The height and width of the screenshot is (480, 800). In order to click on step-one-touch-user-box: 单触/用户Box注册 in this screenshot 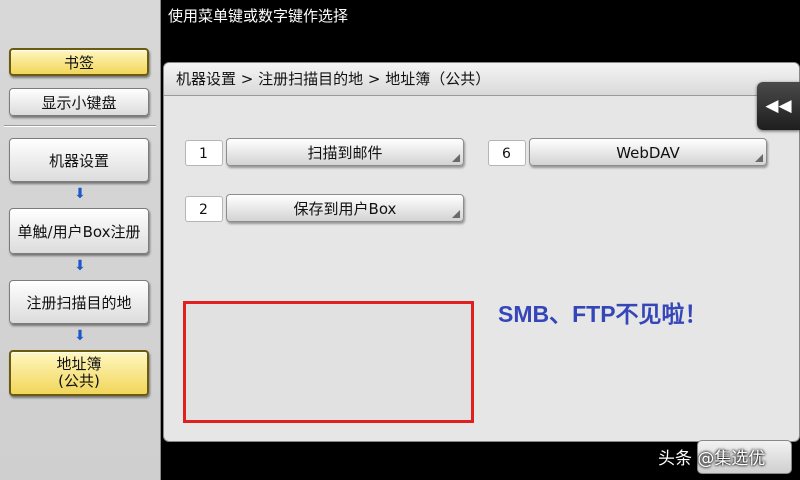, I will do `click(79, 231)`.